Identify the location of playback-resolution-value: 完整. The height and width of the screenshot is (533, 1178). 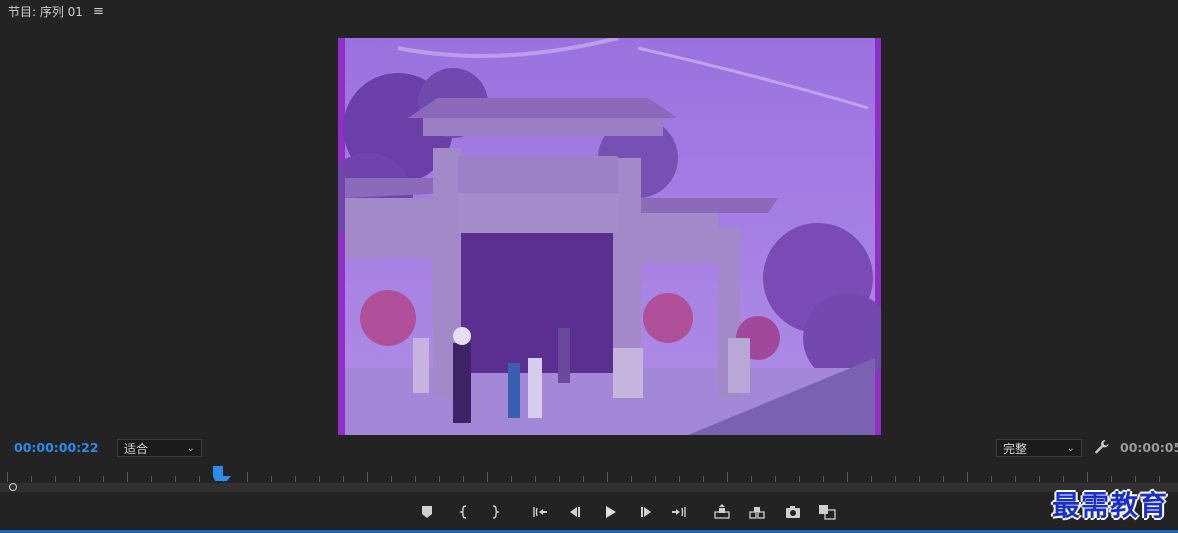
(1015, 448).